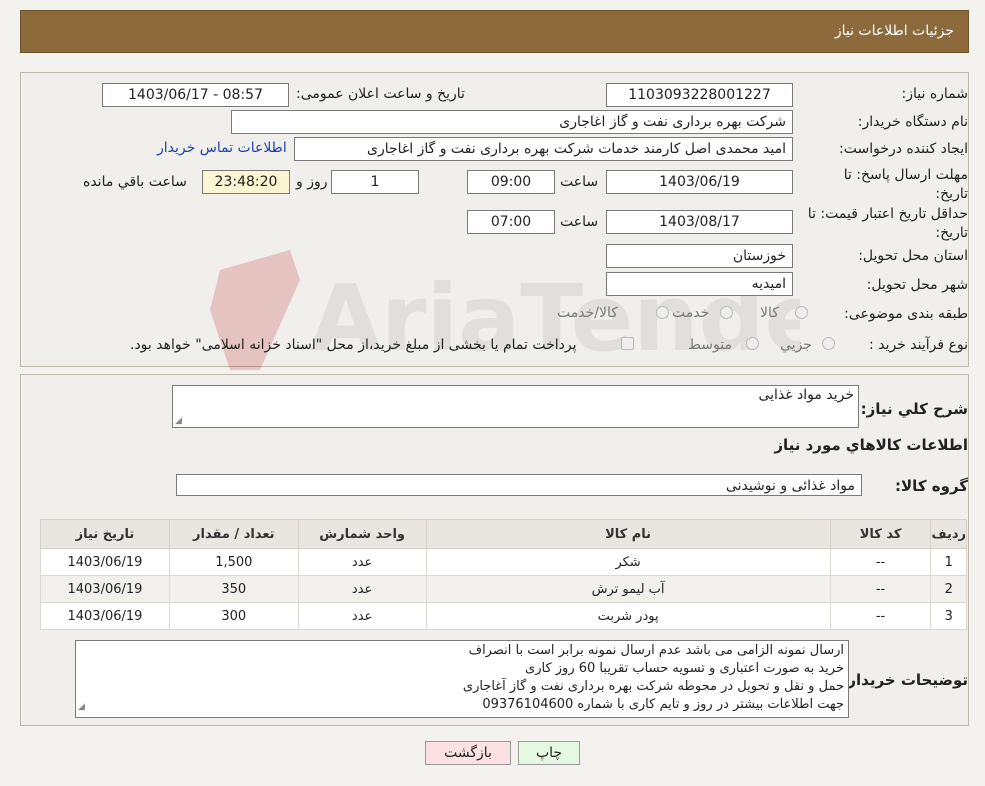 The image size is (985, 786). What do you see at coordinates (579, 222) in the screenshot?
I see `validity-time-label: ساعت` at bounding box center [579, 222].